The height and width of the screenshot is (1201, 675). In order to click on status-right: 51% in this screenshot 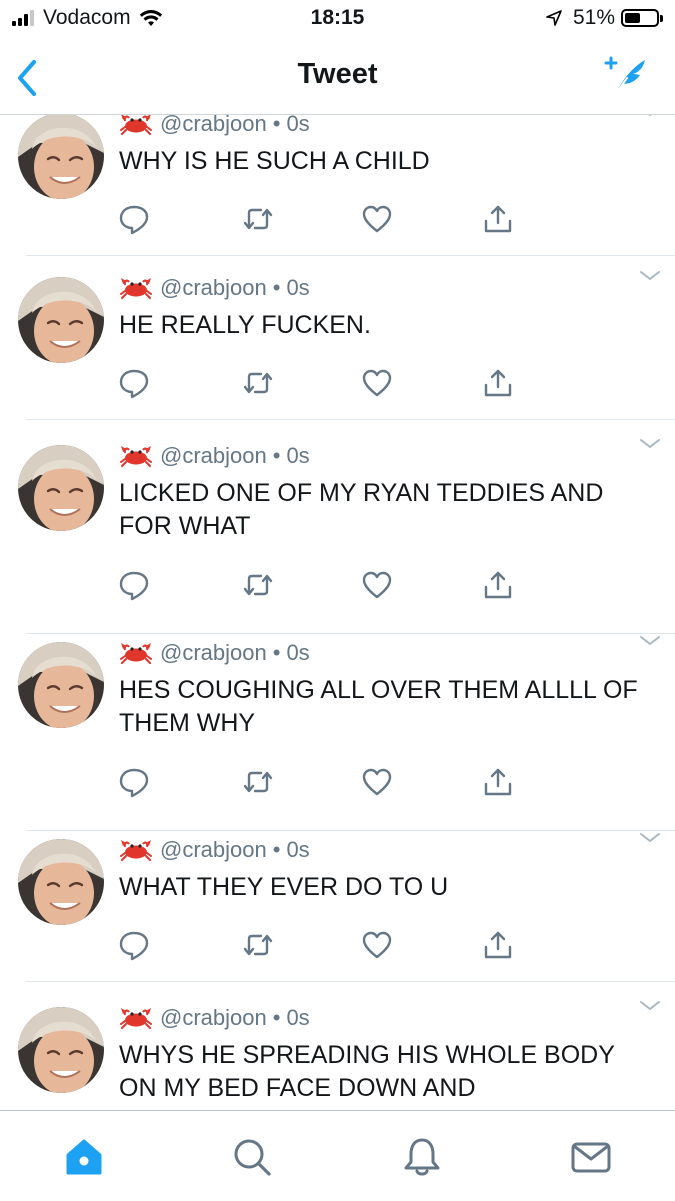, I will do `click(604, 18)`.